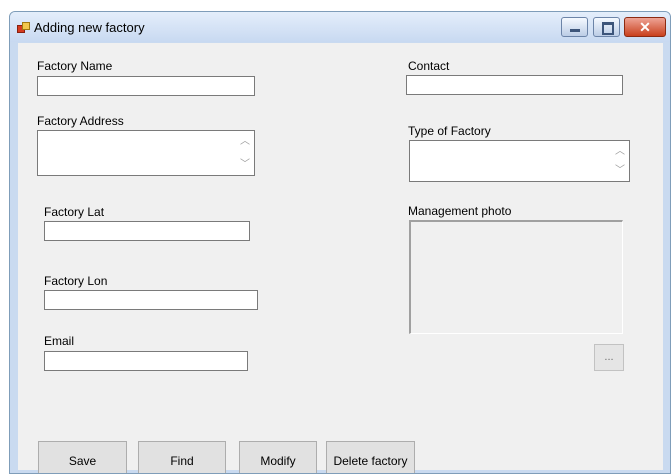  I want to click on find-button: Find, so click(182, 457).